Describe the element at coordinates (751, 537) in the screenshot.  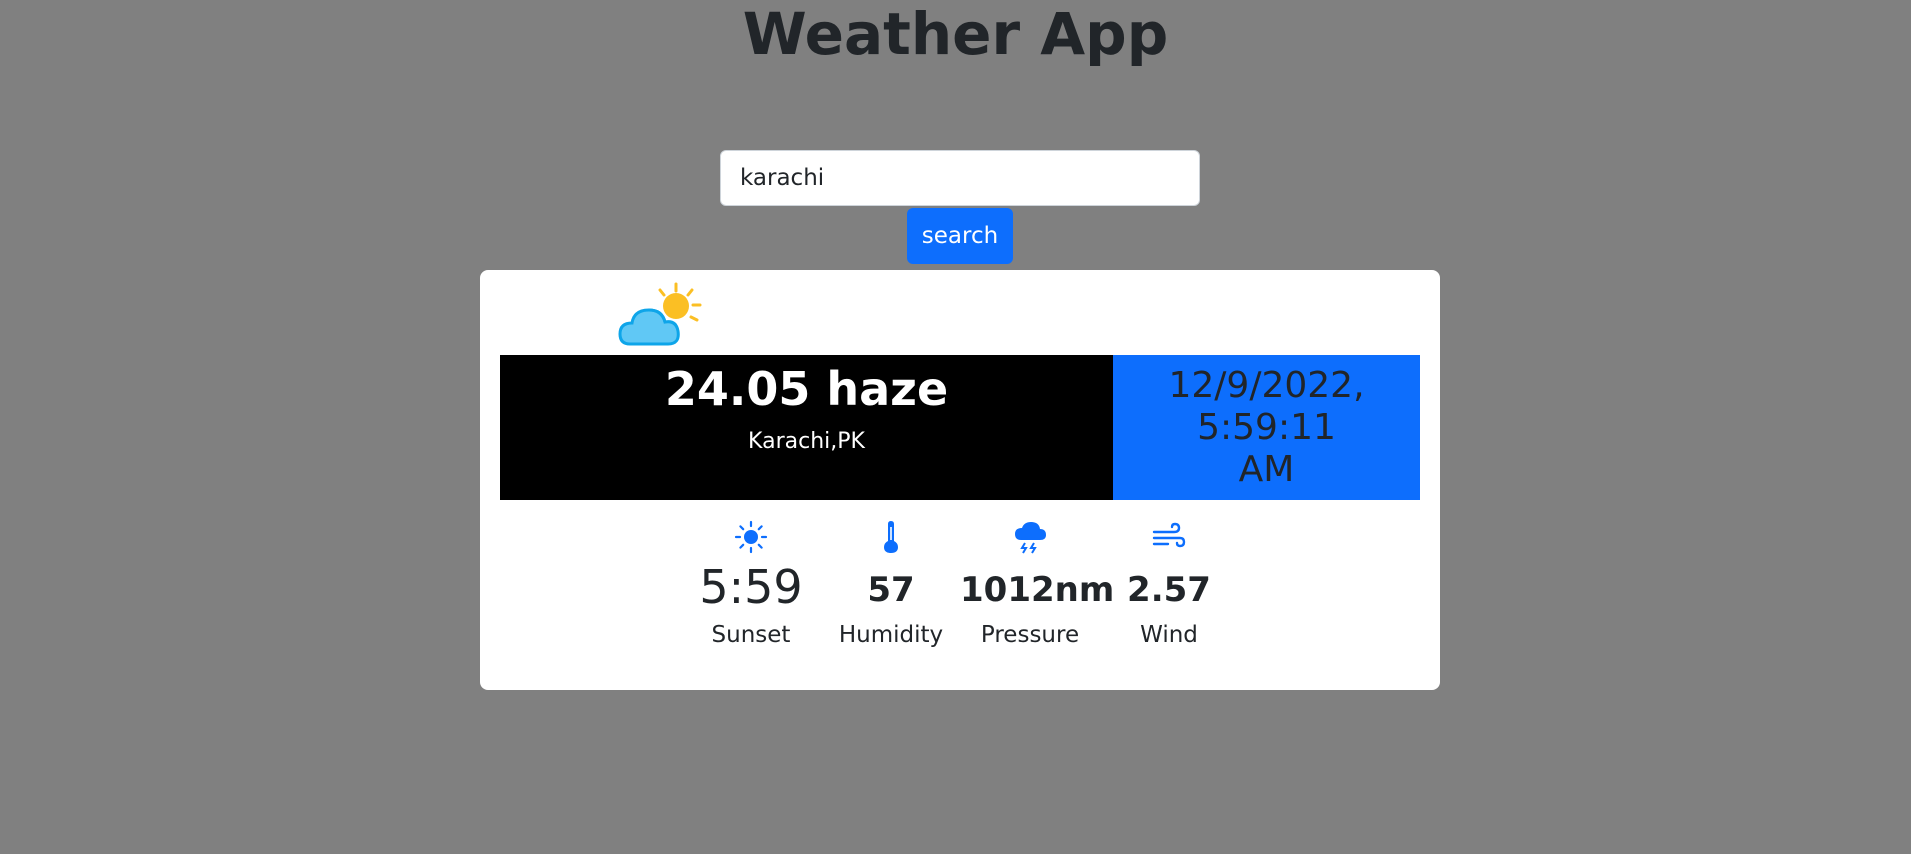
I see `sun-icon` at that location.